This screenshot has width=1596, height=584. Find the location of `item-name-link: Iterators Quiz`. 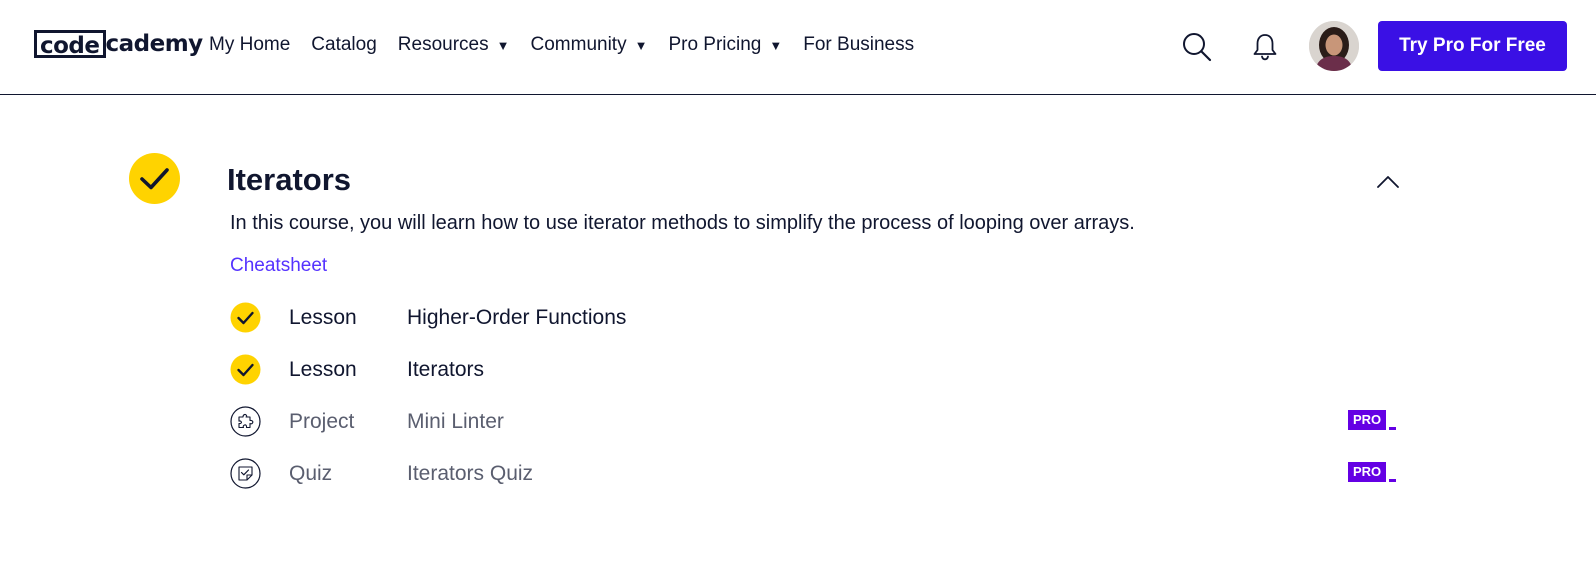

item-name-link: Iterators Quiz is located at coordinates (470, 474).